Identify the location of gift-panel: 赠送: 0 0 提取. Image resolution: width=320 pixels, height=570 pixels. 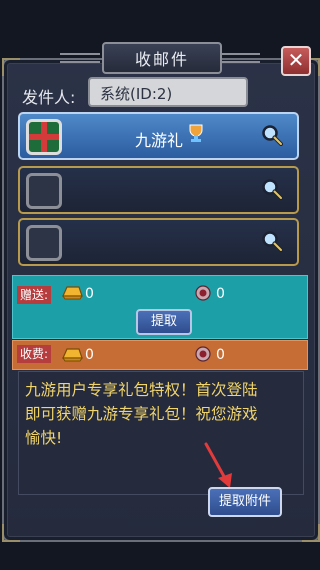
(160, 307).